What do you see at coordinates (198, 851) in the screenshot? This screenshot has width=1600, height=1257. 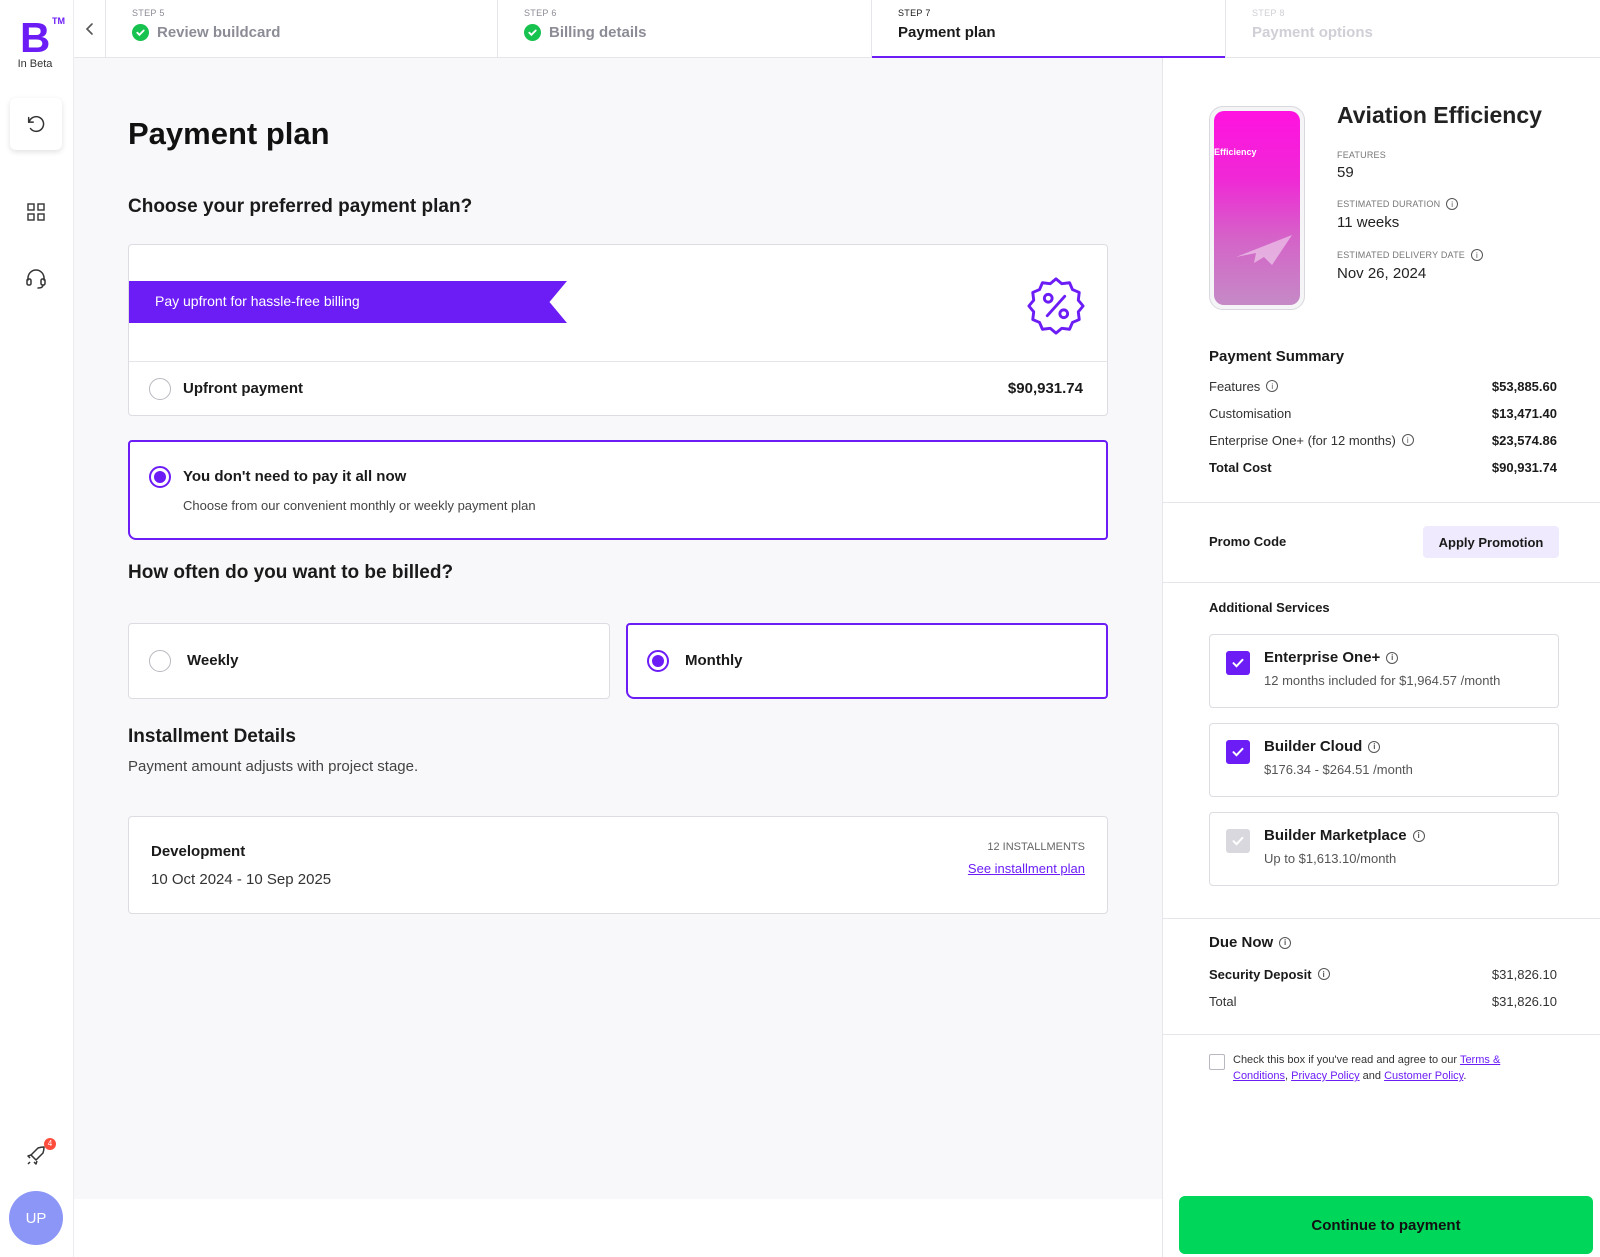 I see `development-label: Development` at bounding box center [198, 851].